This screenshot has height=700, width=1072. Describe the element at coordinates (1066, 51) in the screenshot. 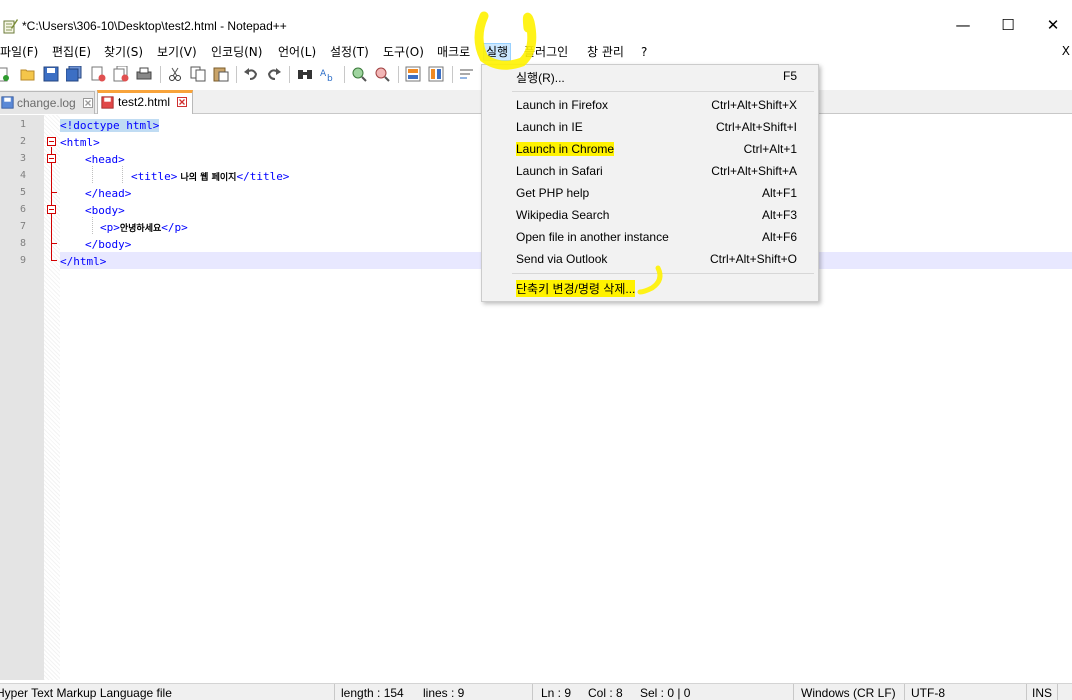

I see `close-document-button: X` at that location.